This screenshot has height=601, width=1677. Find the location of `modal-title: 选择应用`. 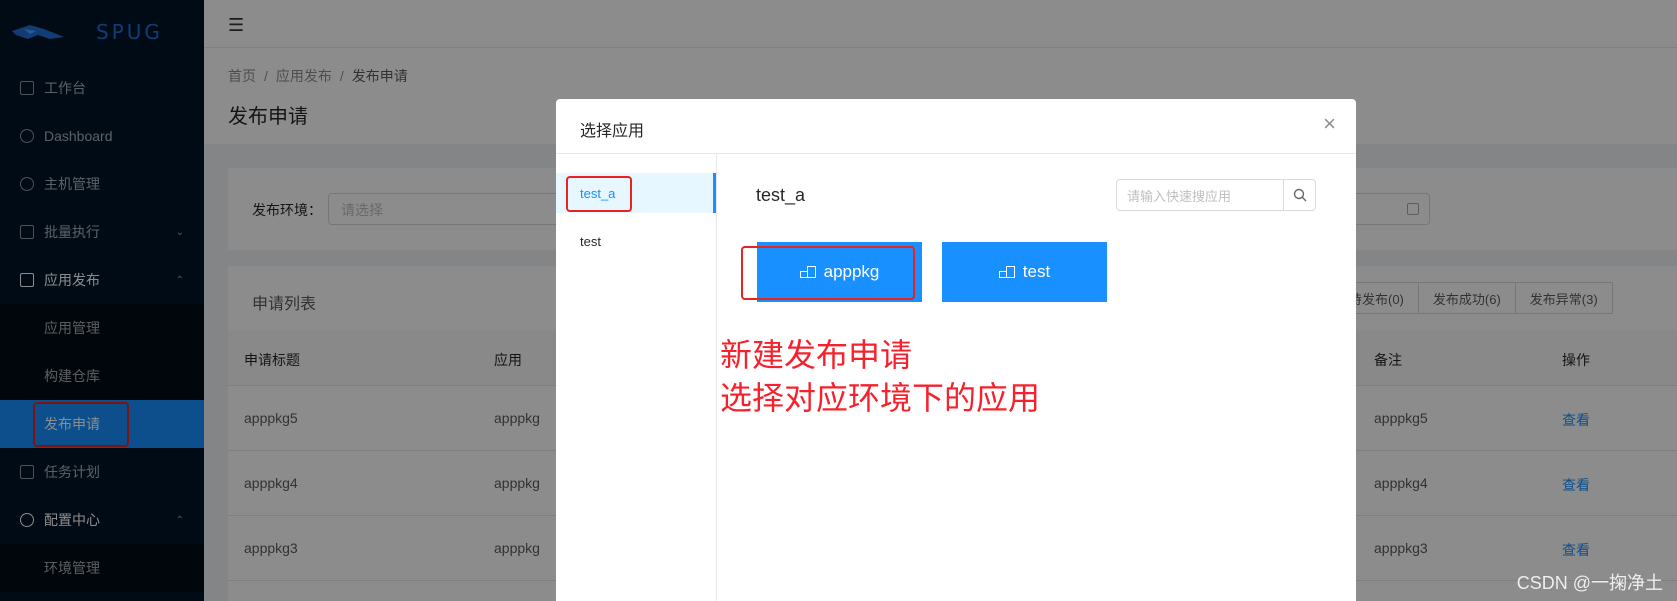

modal-title: 选择应用 is located at coordinates (612, 131).